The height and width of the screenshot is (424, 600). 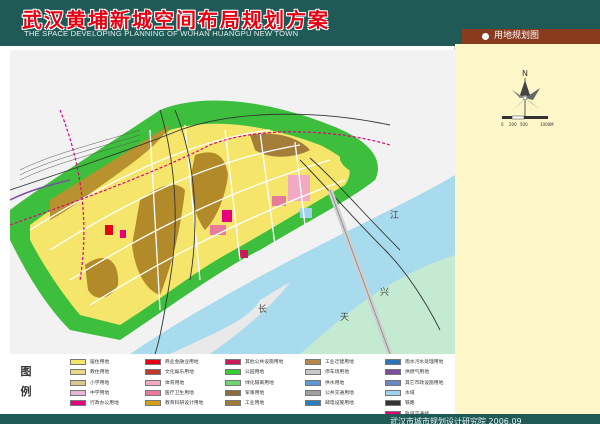 What do you see at coordinates (547, 124) in the screenshot?
I see `scale-label-1000: 1000M` at bounding box center [547, 124].